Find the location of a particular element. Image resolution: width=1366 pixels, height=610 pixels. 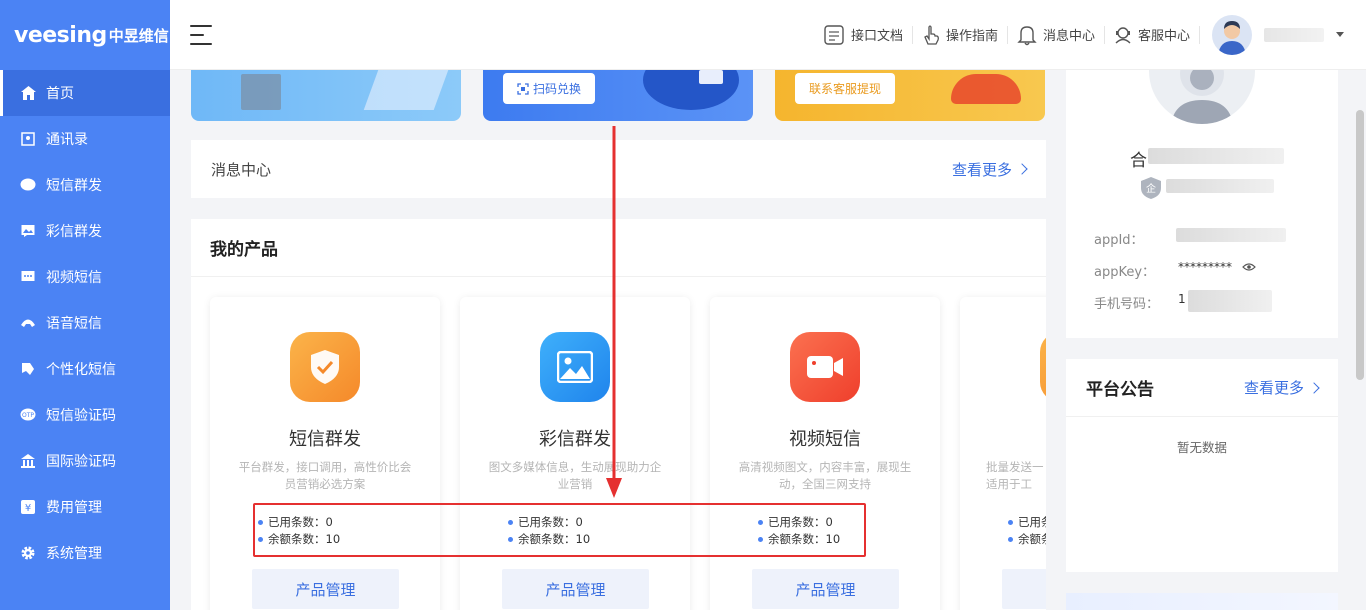

sidebar-item-system: 系统管理 is located at coordinates (85, 553).